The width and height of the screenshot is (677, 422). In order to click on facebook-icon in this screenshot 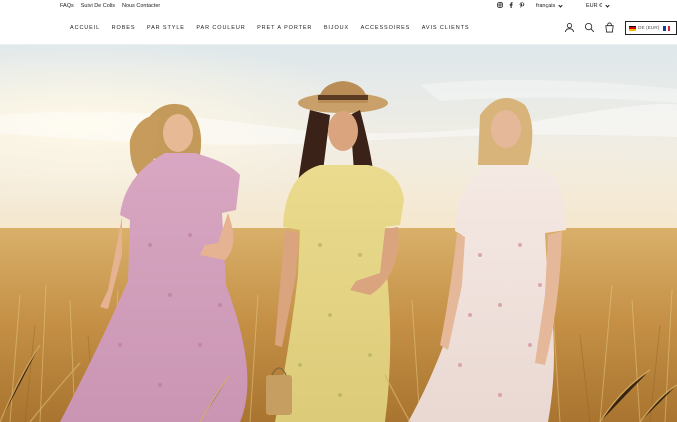, I will do `click(511, 5)`.